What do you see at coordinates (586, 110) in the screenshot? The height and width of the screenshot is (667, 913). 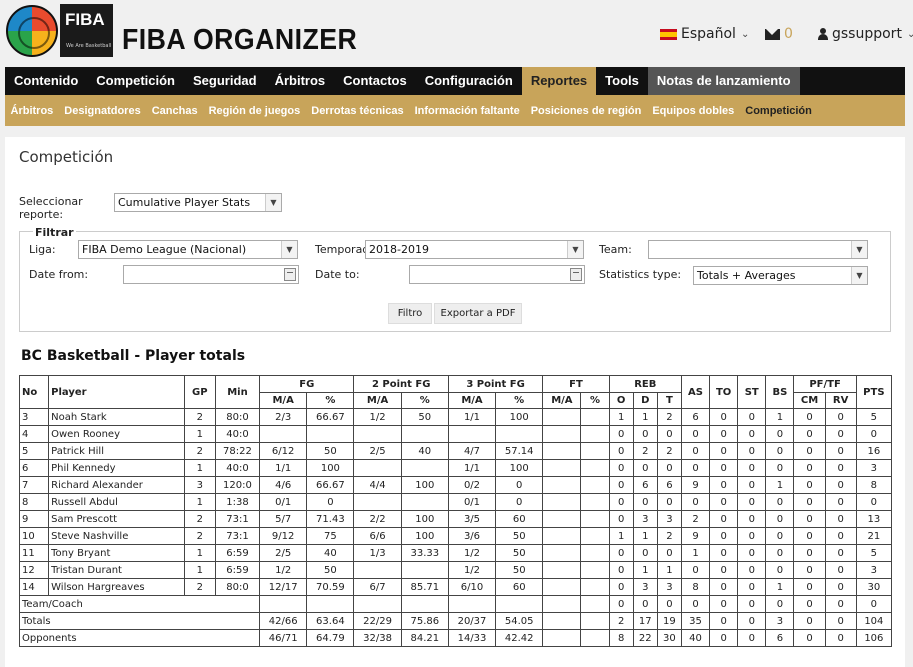 I see `subnav-posiciones-region: Posiciones de región` at bounding box center [586, 110].